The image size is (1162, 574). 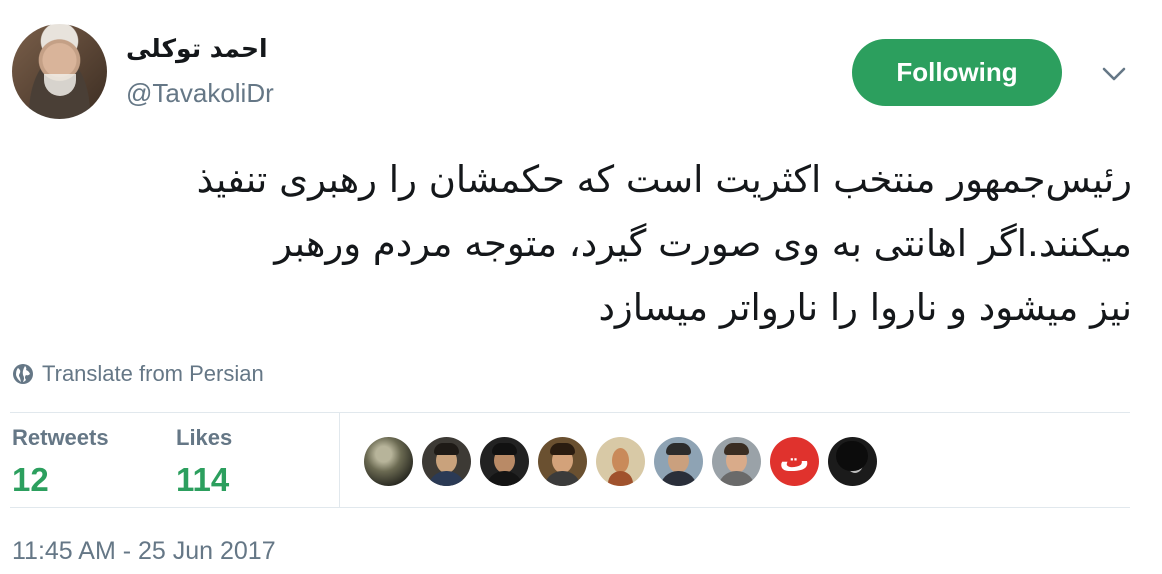 What do you see at coordinates (153, 373) in the screenshot?
I see `translate-label: Translate from Persian` at bounding box center [153, 373].